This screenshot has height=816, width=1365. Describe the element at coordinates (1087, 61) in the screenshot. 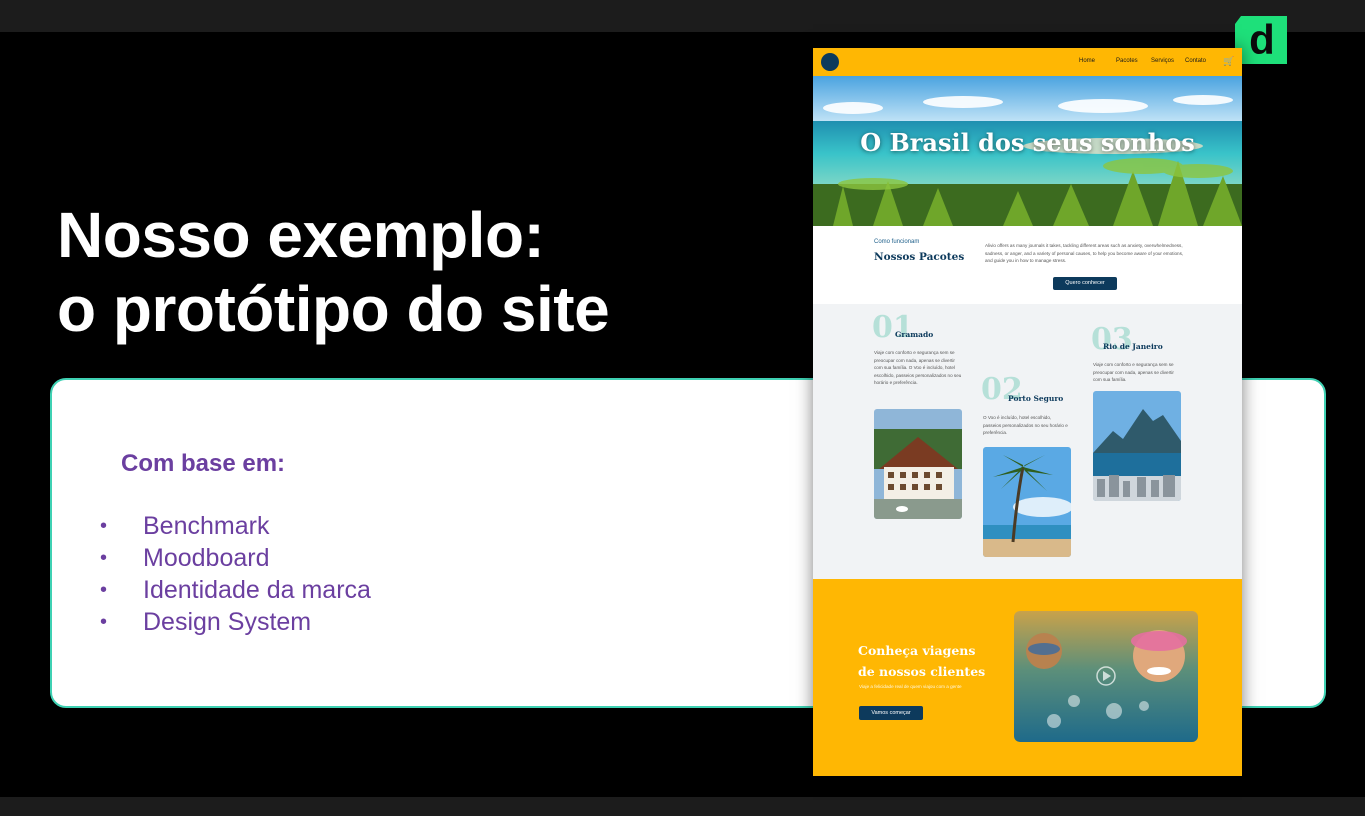

I see `nav-item-home: Home` at that location.